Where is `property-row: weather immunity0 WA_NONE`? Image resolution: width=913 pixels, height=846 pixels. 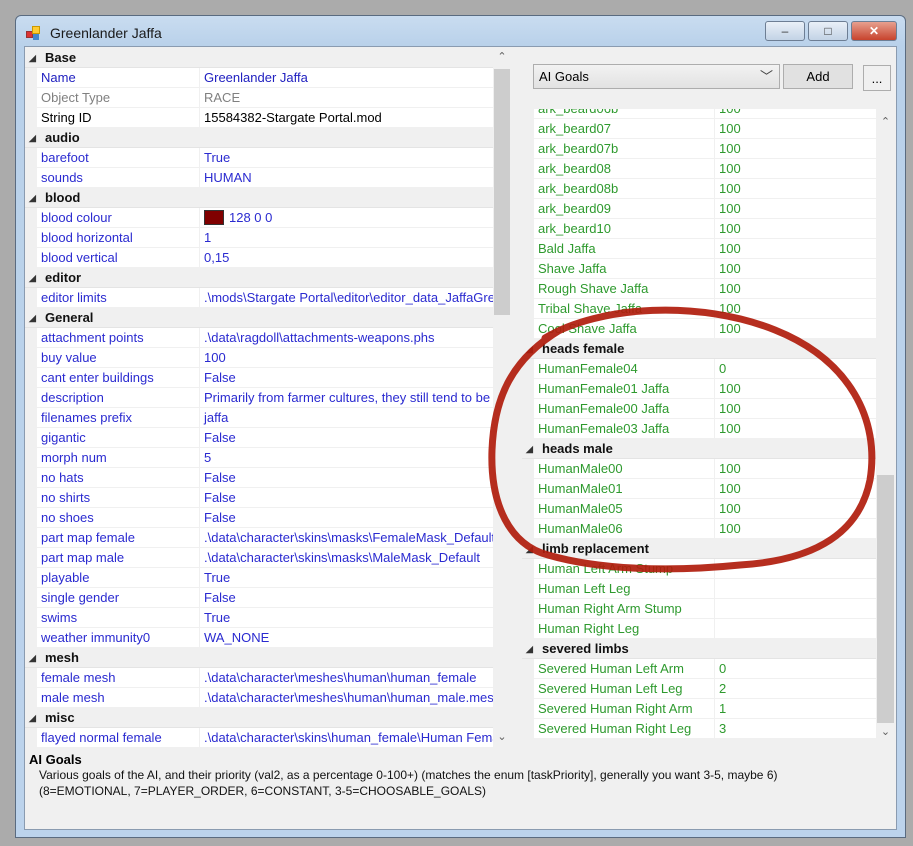 property-row: weather immunity0 WA_NONE is located at coordinates (259, 638).